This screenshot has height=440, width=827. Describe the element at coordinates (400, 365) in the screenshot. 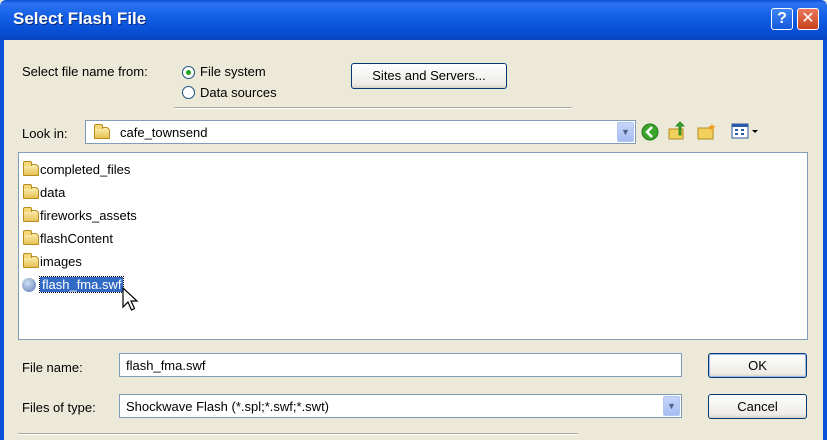

I see `file-name-input: flash_fma.swf` at that location.